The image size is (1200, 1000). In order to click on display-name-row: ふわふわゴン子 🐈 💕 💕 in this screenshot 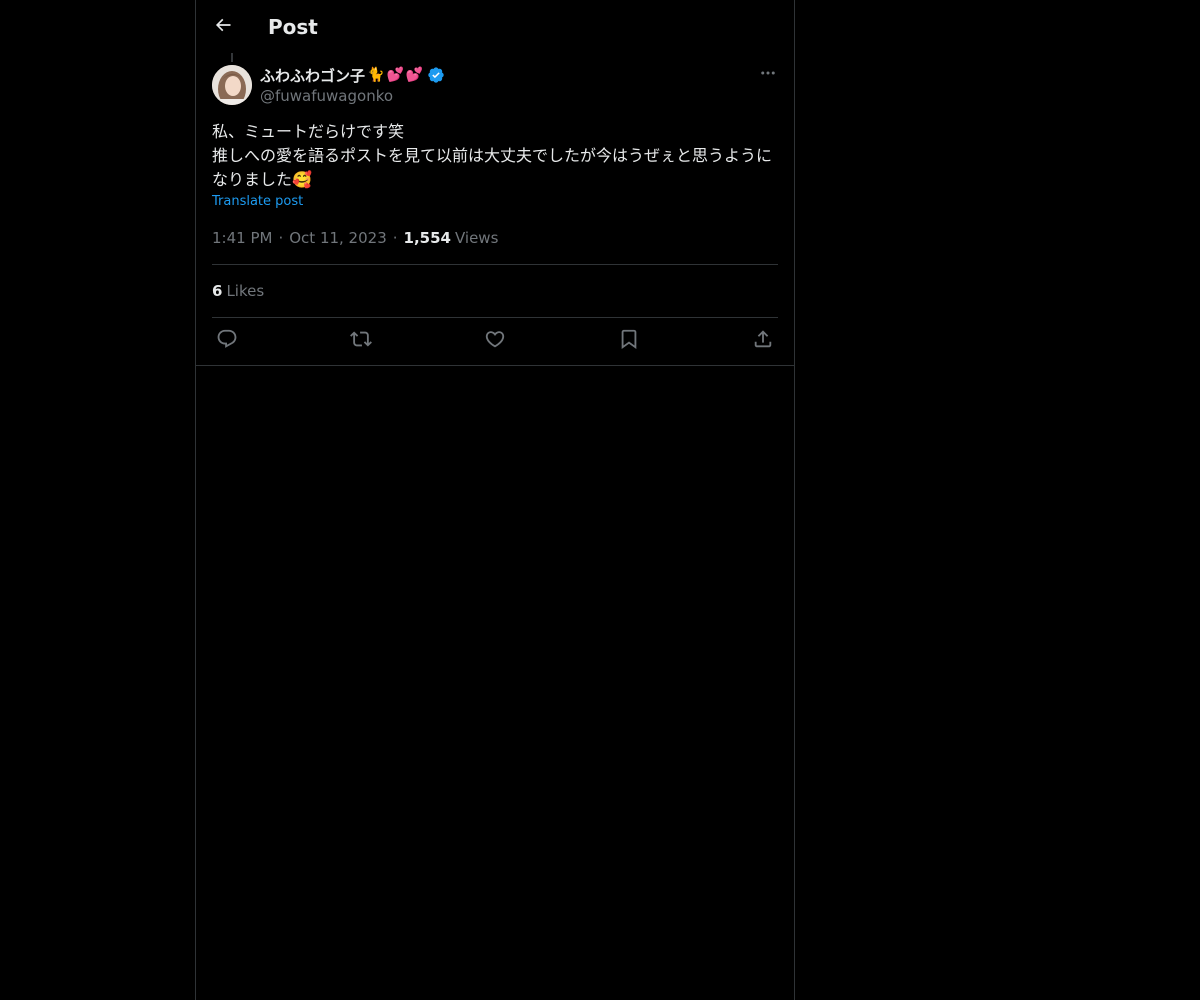, I will do `click(352, 75)`.